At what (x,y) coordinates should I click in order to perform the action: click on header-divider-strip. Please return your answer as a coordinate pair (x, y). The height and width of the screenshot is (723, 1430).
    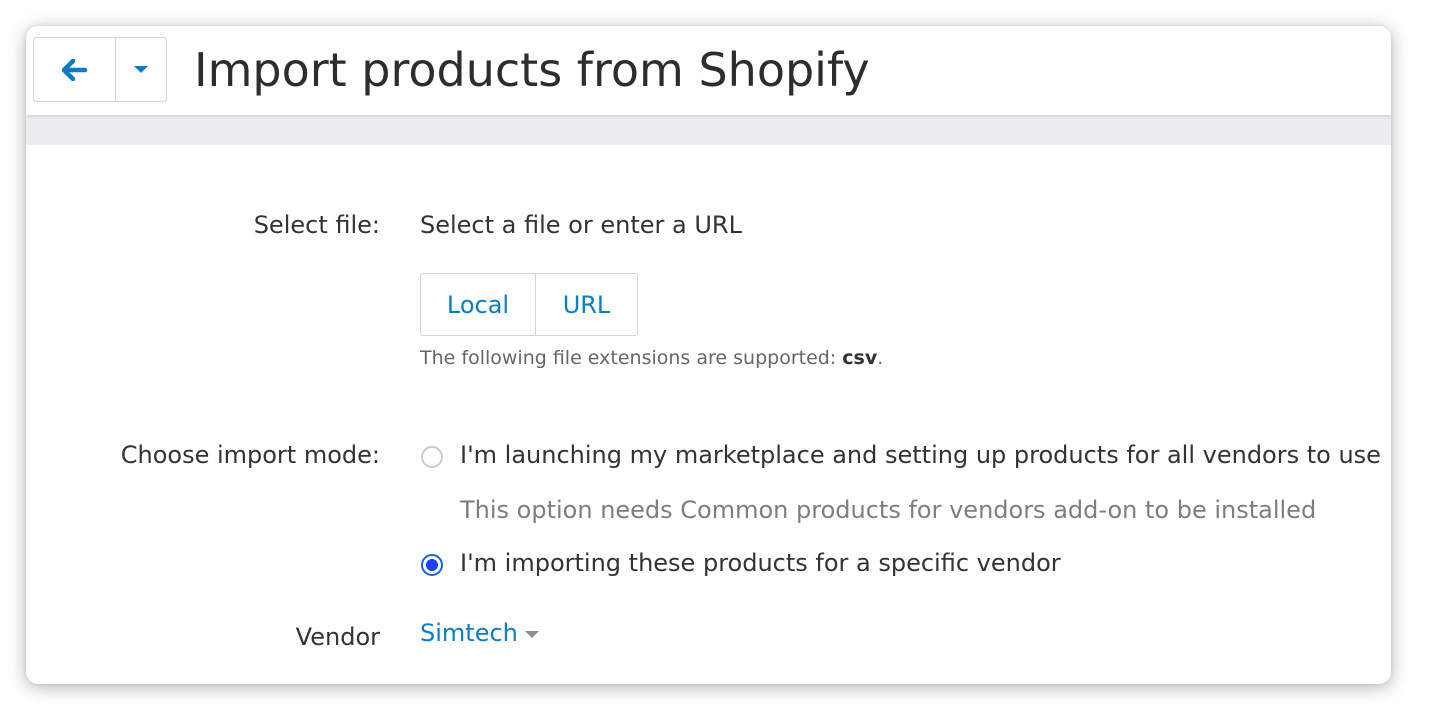
    Looking at the image, I should click on (708, 130).